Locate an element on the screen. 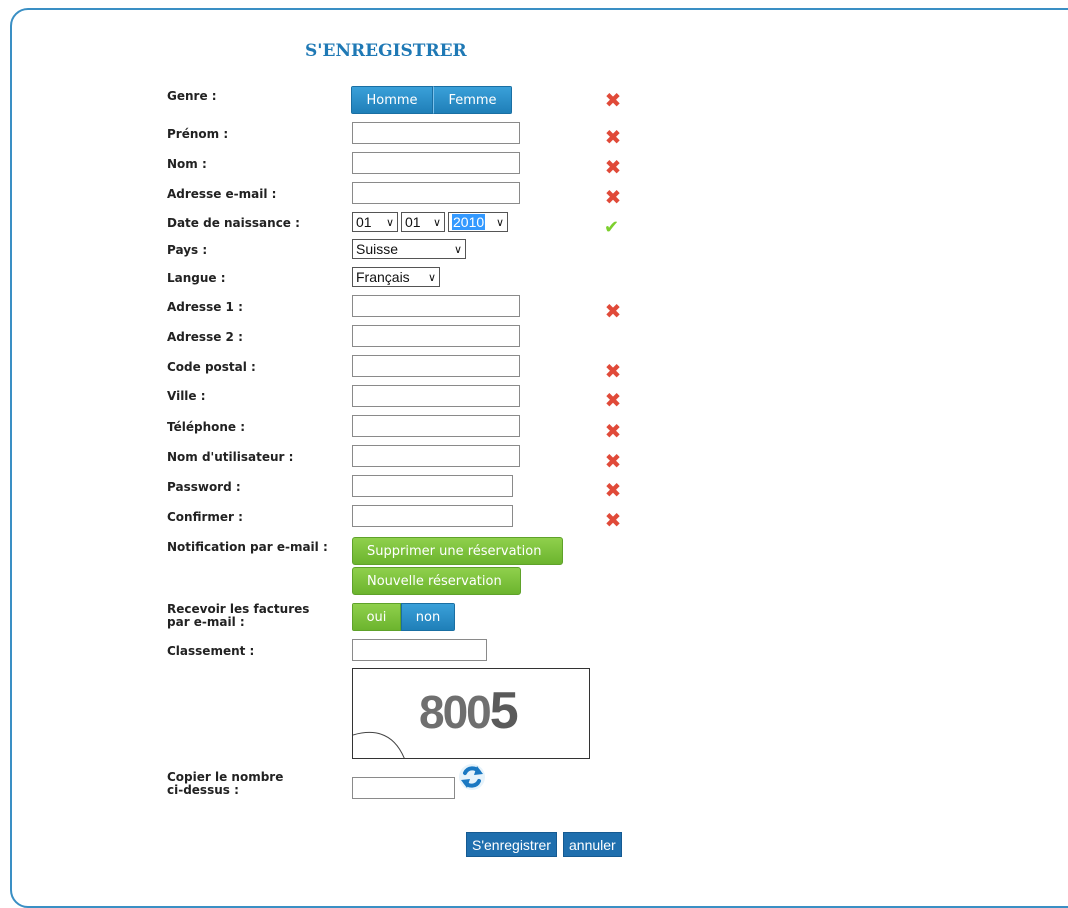 This screenshot has height=908, width=1068. prenom-input is located at coordinates (436, 133).